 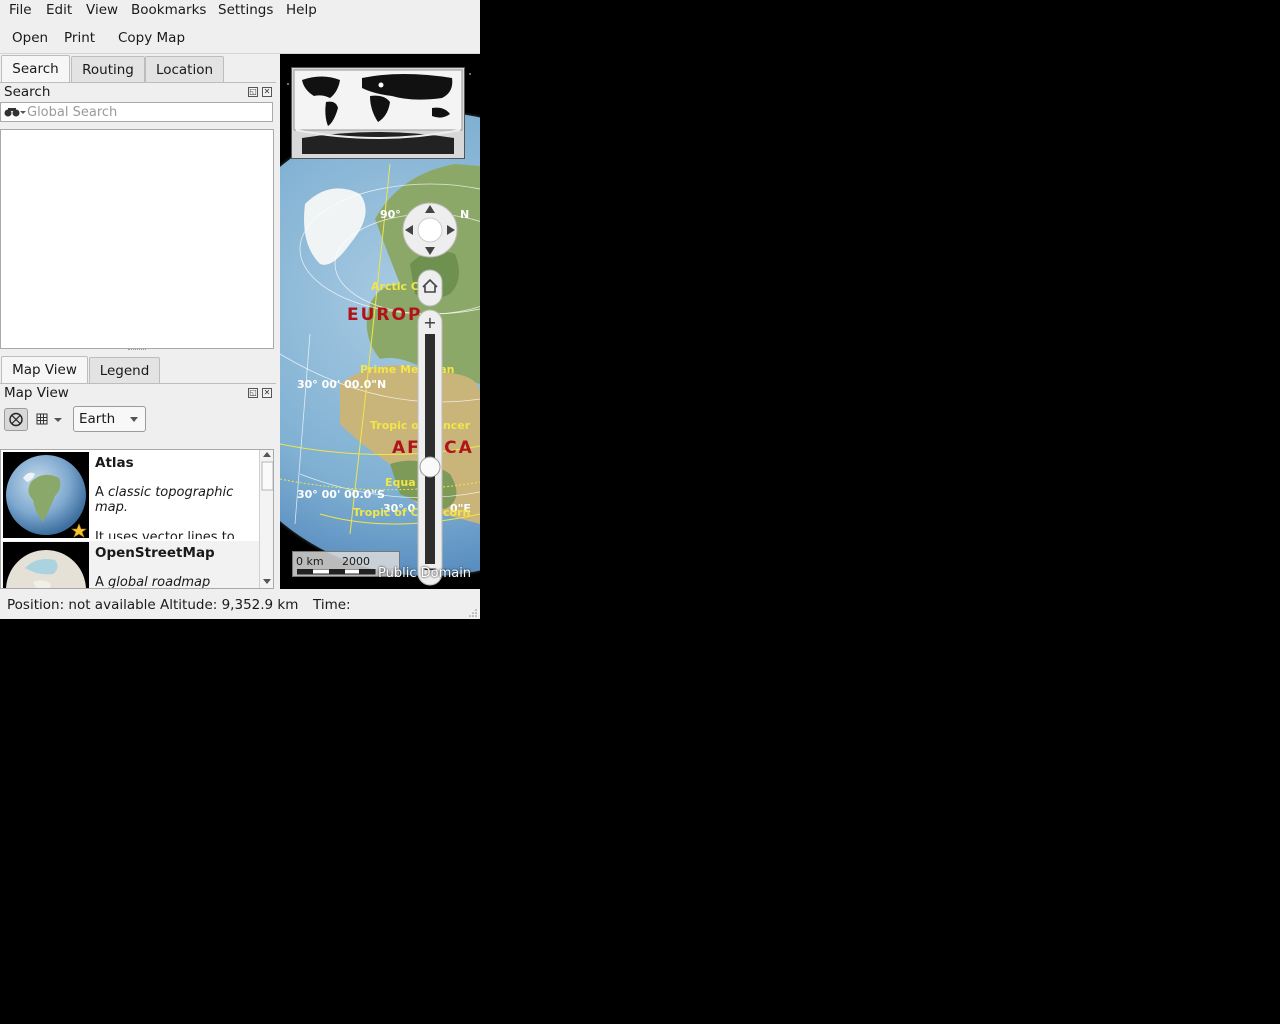 I want to click on label-lat-90: 90°, so click(x=390, y=214).